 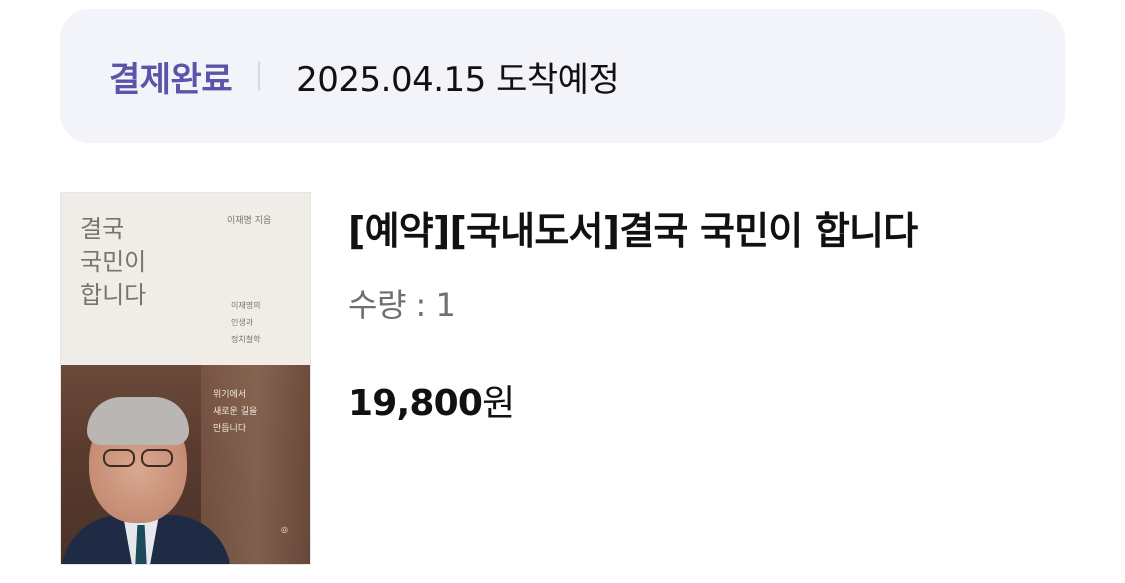 What do you see at coordinates (249, 221) in the screenshot?
I see `cover-author-text: 이재명 지음` at bounding box center [249, 221].